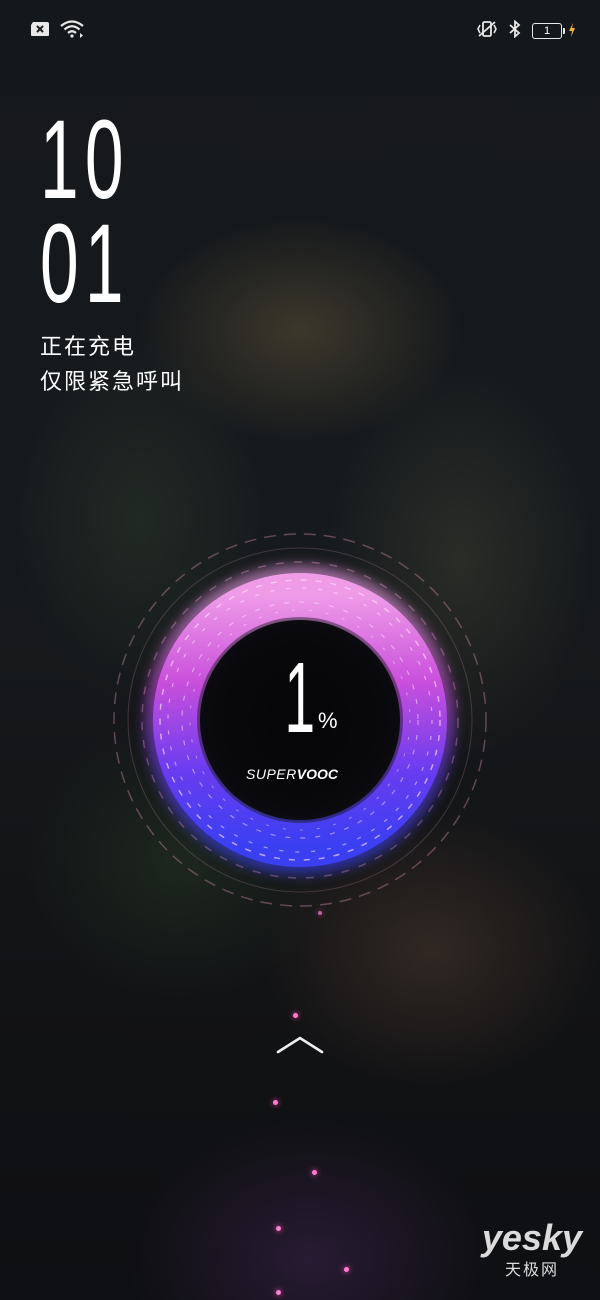 The height and width of the screenshot is (1300, 600). Describe the element at coordinates (531, 1269) in the screenshot. I see `watermark-sub: 天极网` at that location.